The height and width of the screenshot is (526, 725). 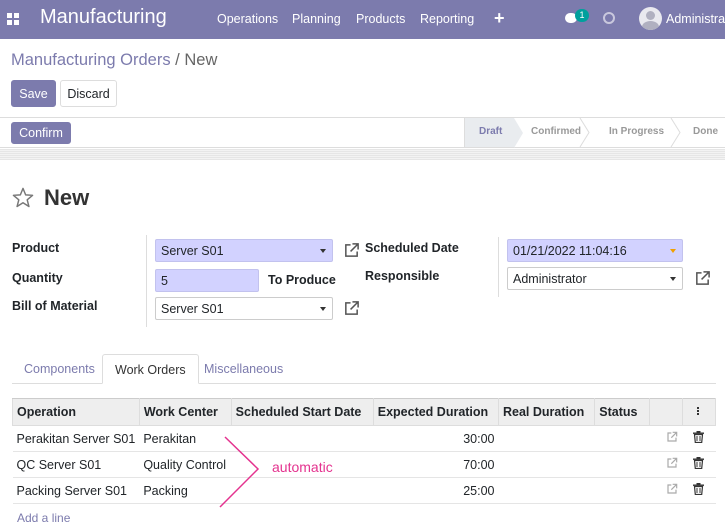 What do you see at coordinates (556, 131) in the screenshot?
I see `stage-confirmed: Confirmed` at bounding box center [556, 131].